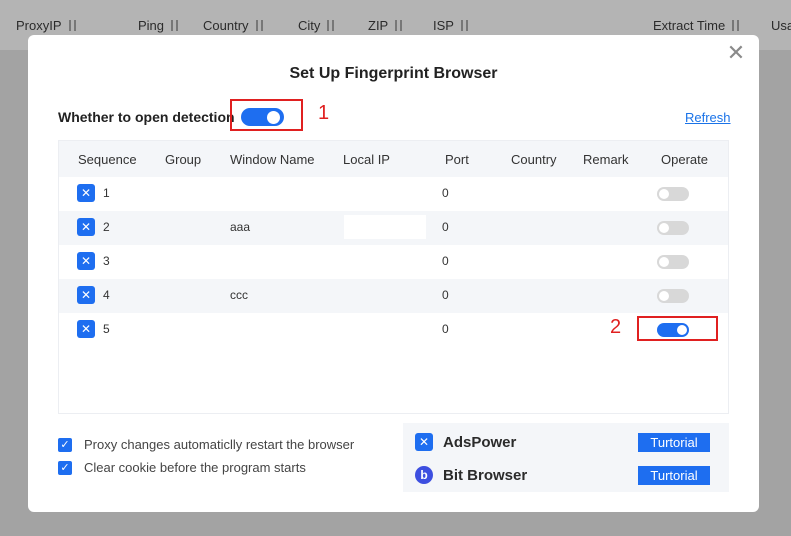 This screenshot has height=536, width=791. What do you see at coordinates (106, 193) in the screenshot?
I see `cell-sequence: 1` at bounding box center [106, 193].